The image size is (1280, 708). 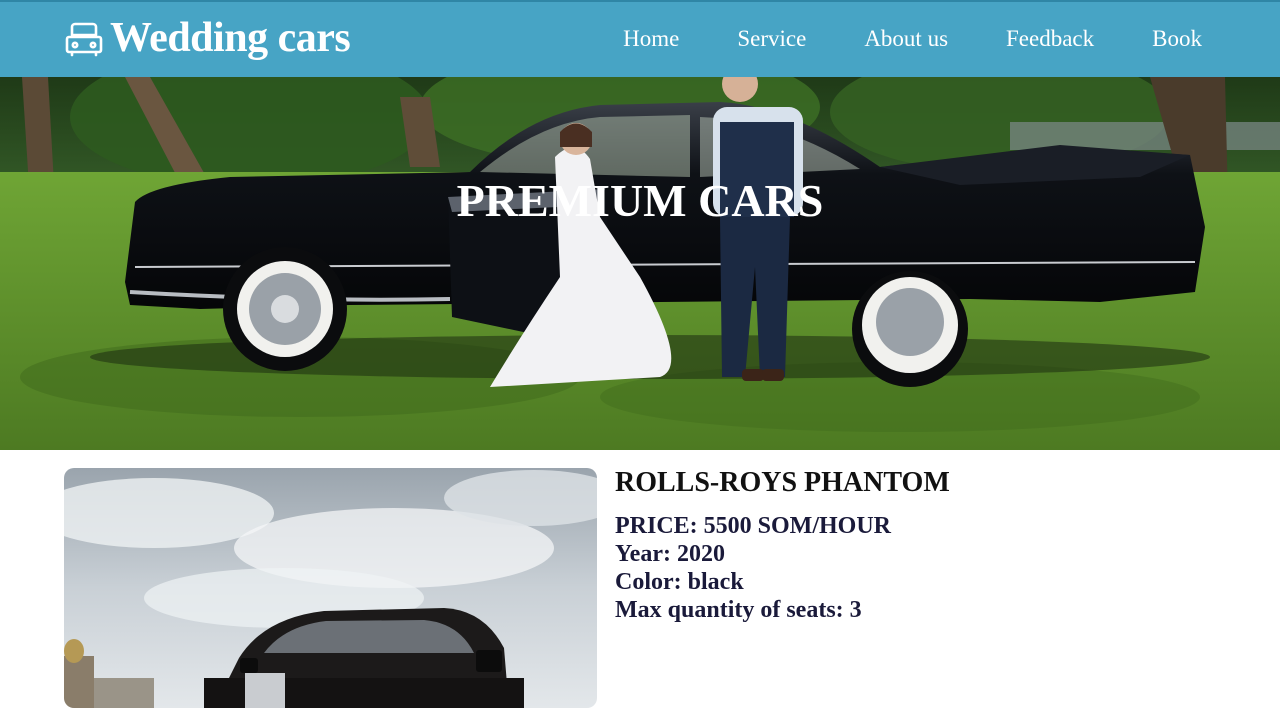 I want to click on nav-service: Service, so click(x=771, y=39).